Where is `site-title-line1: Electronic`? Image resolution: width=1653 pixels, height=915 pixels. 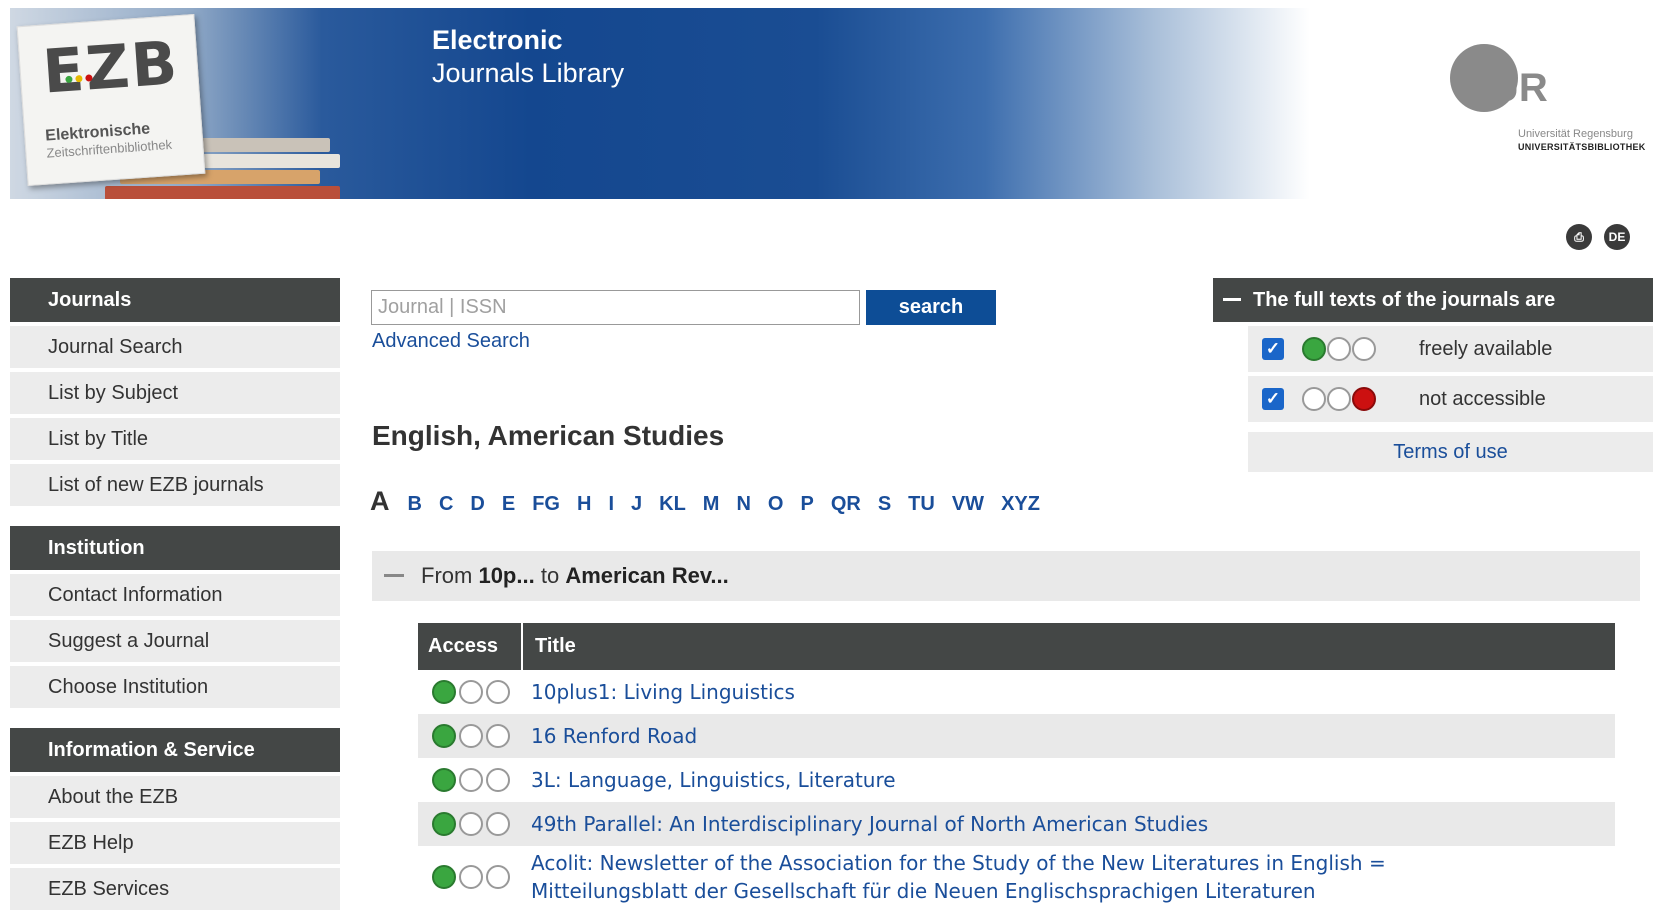 site-title-line1: Electronic is located at coordinates (497, 40).